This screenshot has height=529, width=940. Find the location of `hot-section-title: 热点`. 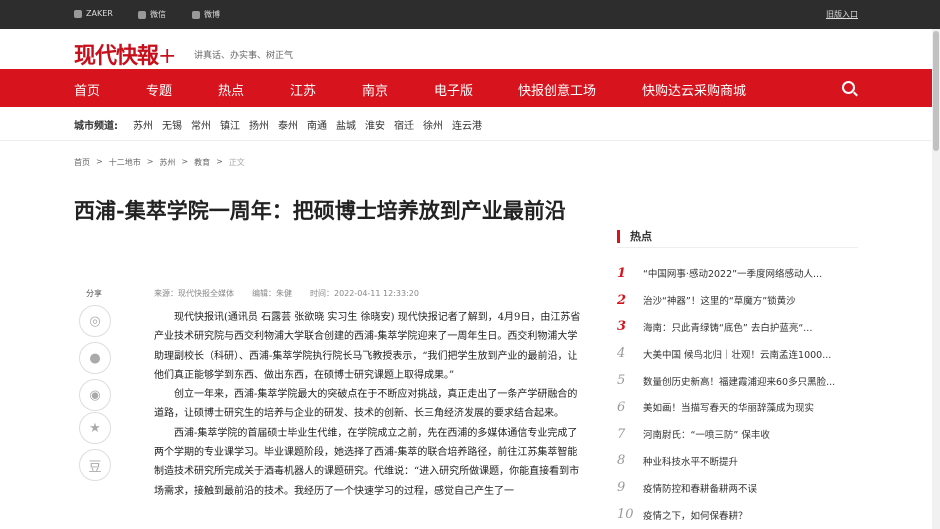

hot-section-title: 热点 is located at coordinates (634, 236).